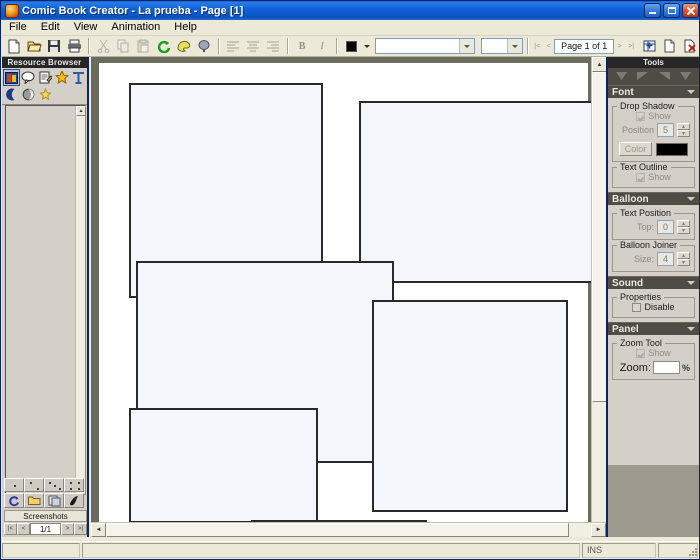 The height and width of the screenshot is (560, 700). What do you see at coordinates (80, 529) in the screenshot?
I see `resource-last-page-button: >|` at bounding box center [80, 529].